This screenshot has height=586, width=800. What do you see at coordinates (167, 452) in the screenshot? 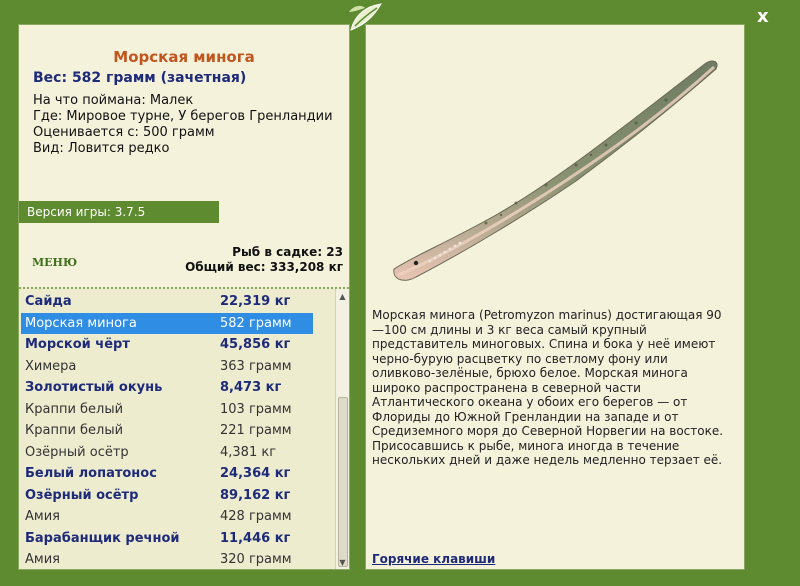
I see `list-item: Озёрный осётр 4,381 кг` at bounding box center [167, 452].